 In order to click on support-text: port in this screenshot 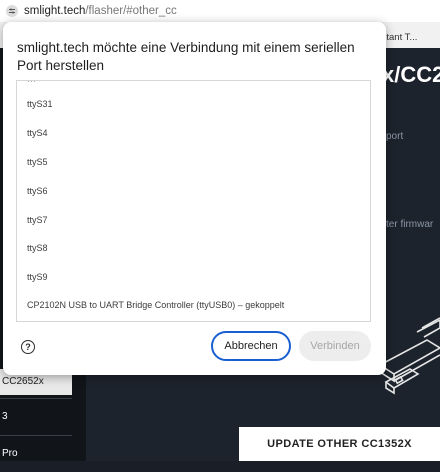, I will do `click(395, 136)`.